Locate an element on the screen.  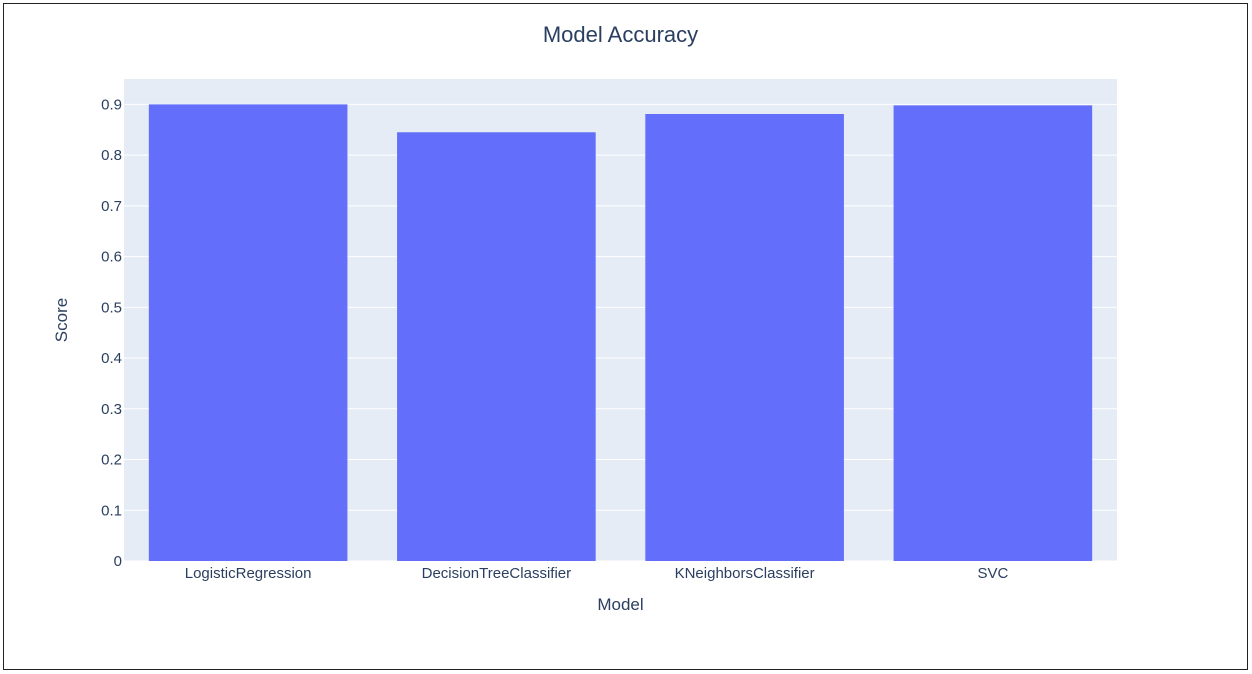
bar-DecisionTreeClassifier is located at coordinates (496, 346).